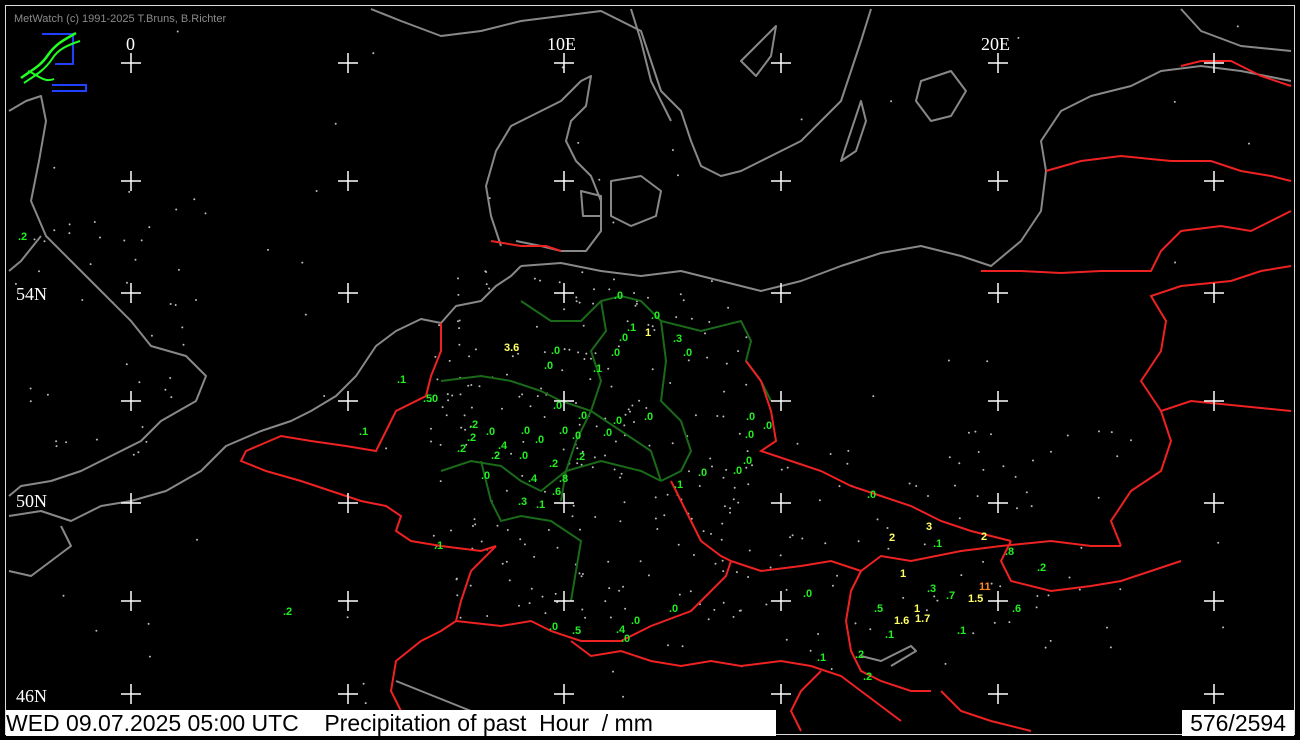 The width and height of the screenshot is (1300, 740). What do you see at coordinates (902, 621) in the screenshot?
I see `precip-value: 1.6` at bounding box center [902, 621].